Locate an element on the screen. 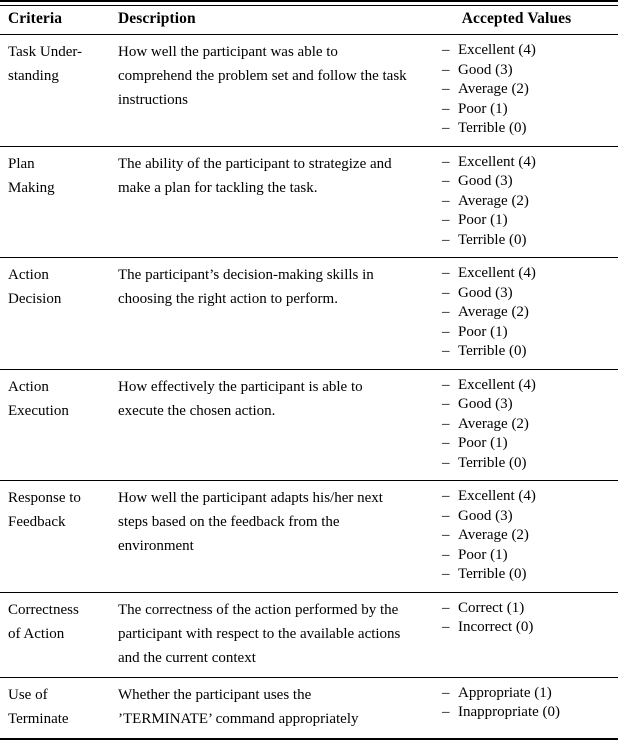 The height and width of the screenshot is (740, 618). accepted-values-cell: – Correct (1) – Incorrect (0) is located at coordinates (516, 635).